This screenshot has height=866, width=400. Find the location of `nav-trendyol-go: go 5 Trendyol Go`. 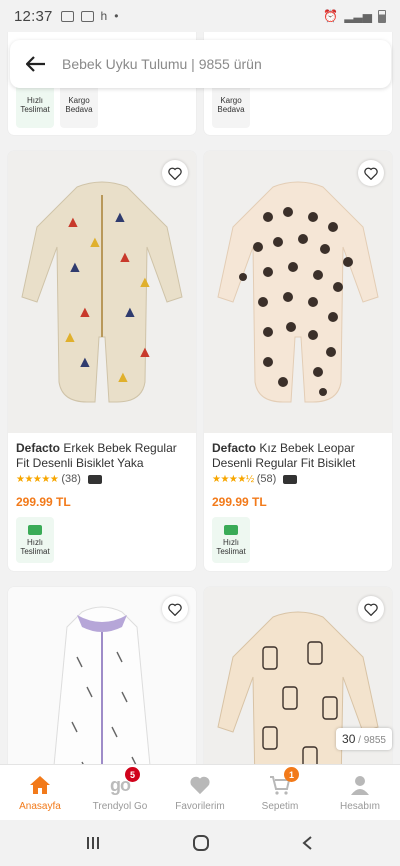

nav-trendyol-go: go 5 Trendyol Go is located at coordinates (120, 792).